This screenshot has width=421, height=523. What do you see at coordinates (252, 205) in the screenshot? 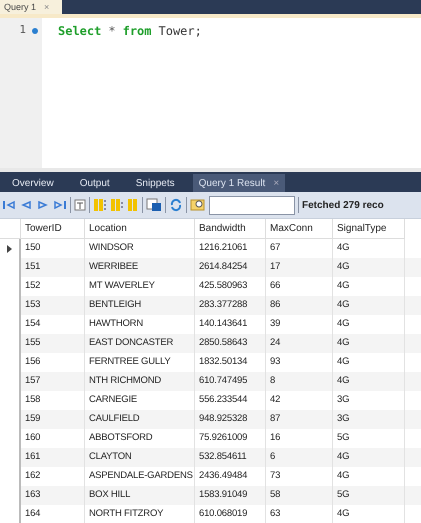
I see `search-field` at bounding box center [252, 205].